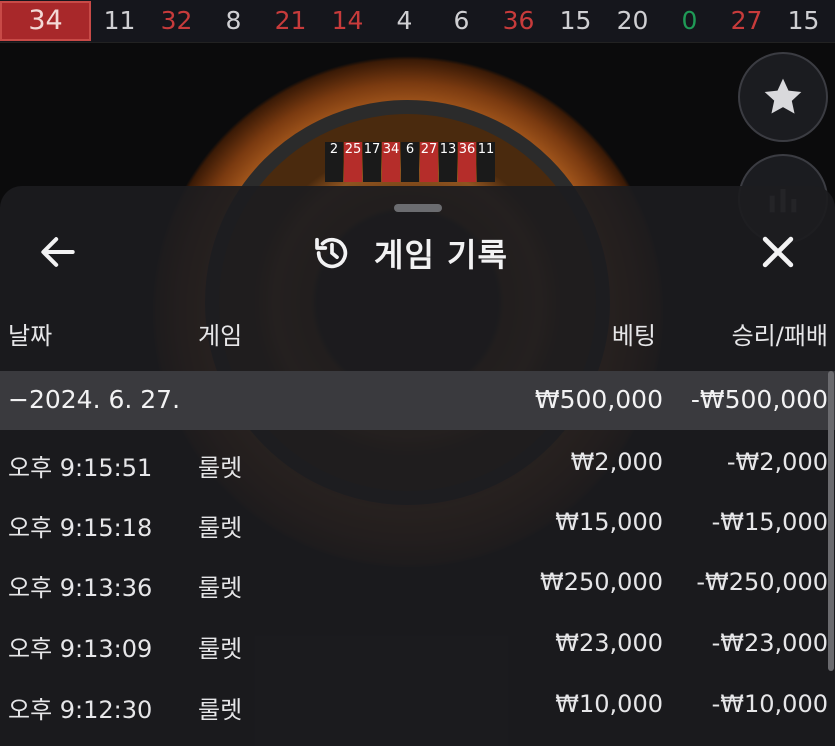 The height and width of the screenshot is (746, 835). What do you see at coordinates (441, 255) in the screenshot?
I see `page-title: 게임 기록` at bounding box center [441, 255].